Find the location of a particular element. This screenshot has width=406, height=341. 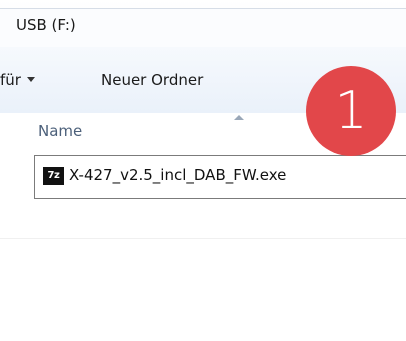

file-list-item: 7z X-427_v2.5_incl_DAB_FW.exe is located at coordinates (220, 177).